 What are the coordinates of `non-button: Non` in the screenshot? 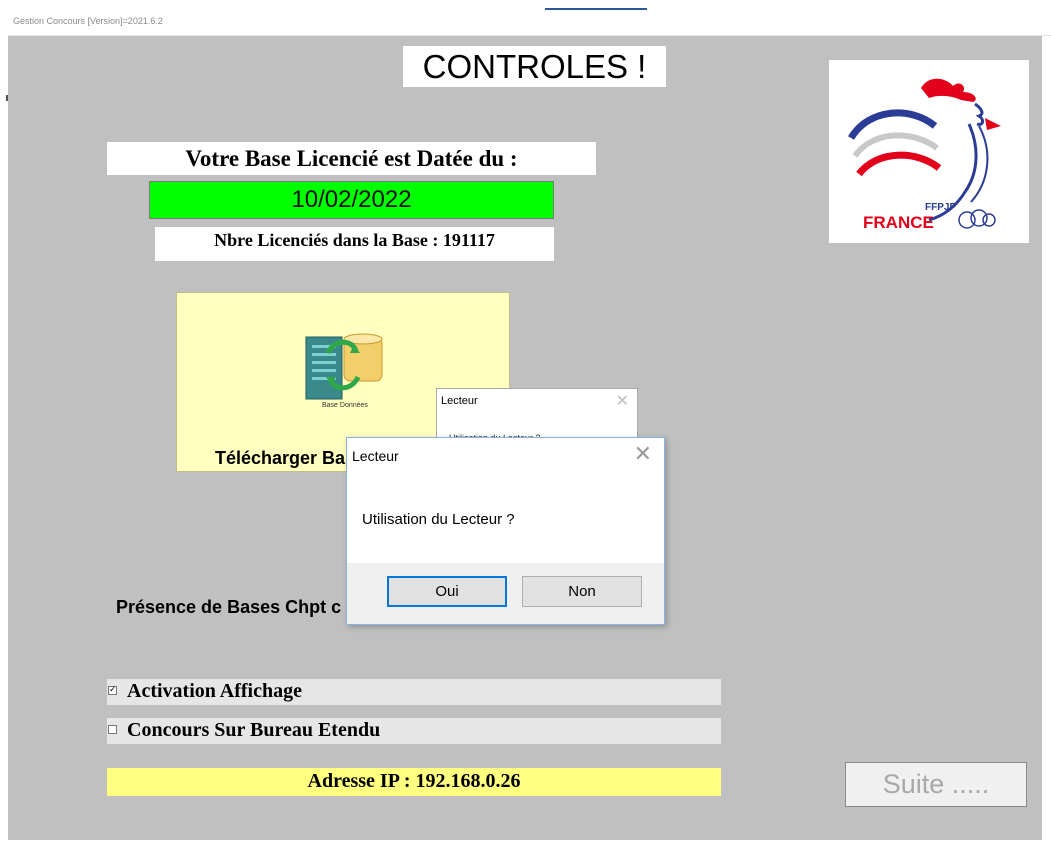 It's located at (582, 591).